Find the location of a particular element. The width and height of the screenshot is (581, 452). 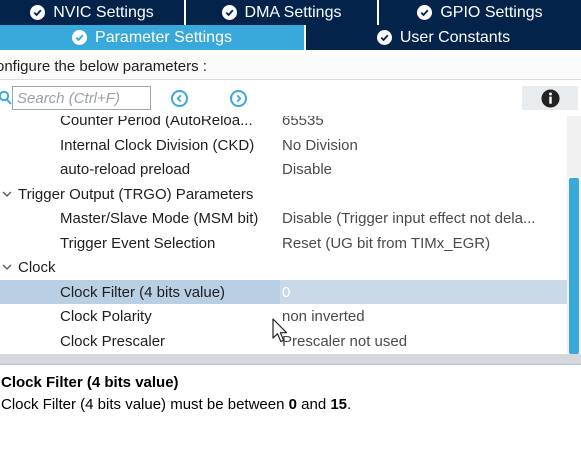

search-toolbar: Search (Ctrl+F) is located at coordinates (290, 98).